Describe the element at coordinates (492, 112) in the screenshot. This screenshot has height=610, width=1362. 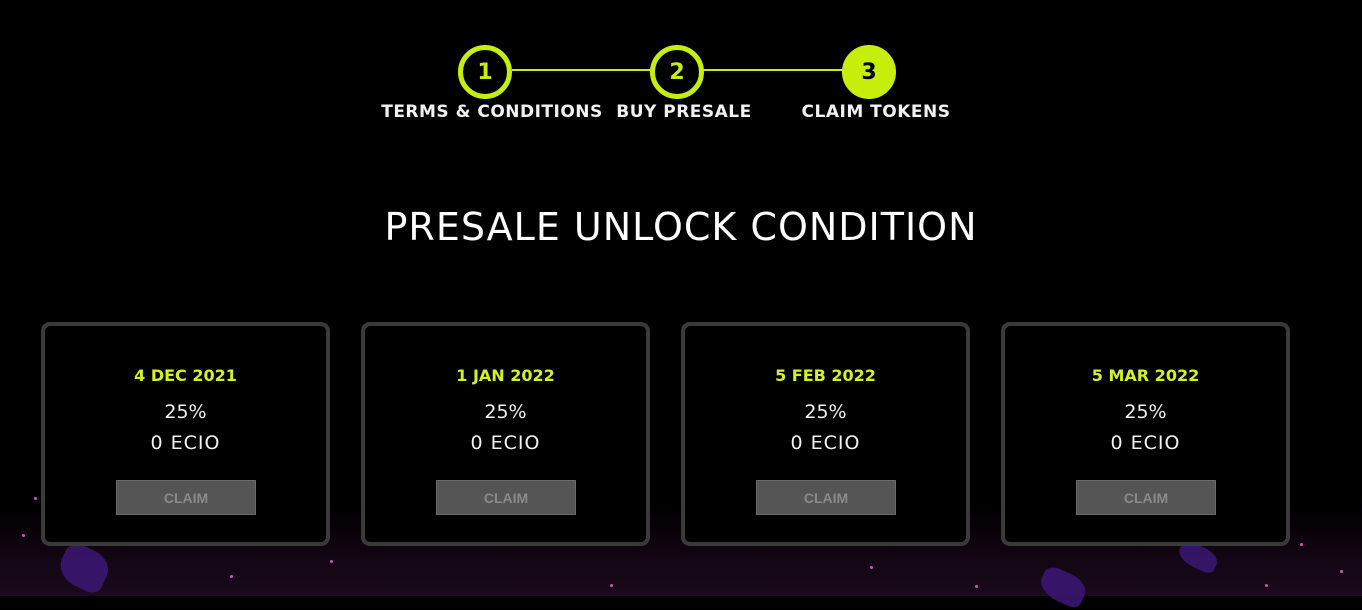
I see `step-1-label: TERMS & CONDITIONS` at that location.